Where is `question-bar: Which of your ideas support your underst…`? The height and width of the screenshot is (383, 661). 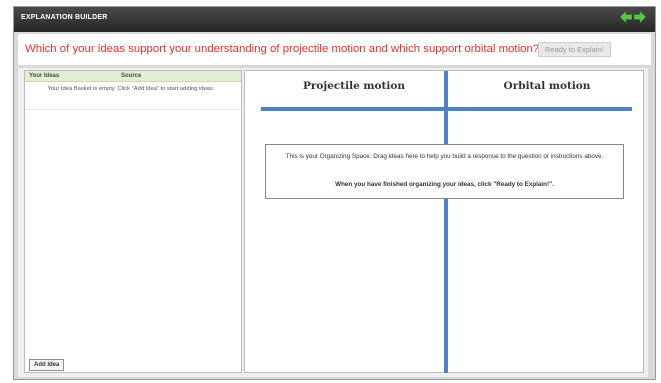 question-bar: Which of your ideas support your underst… is located at coordinates (334, 49).